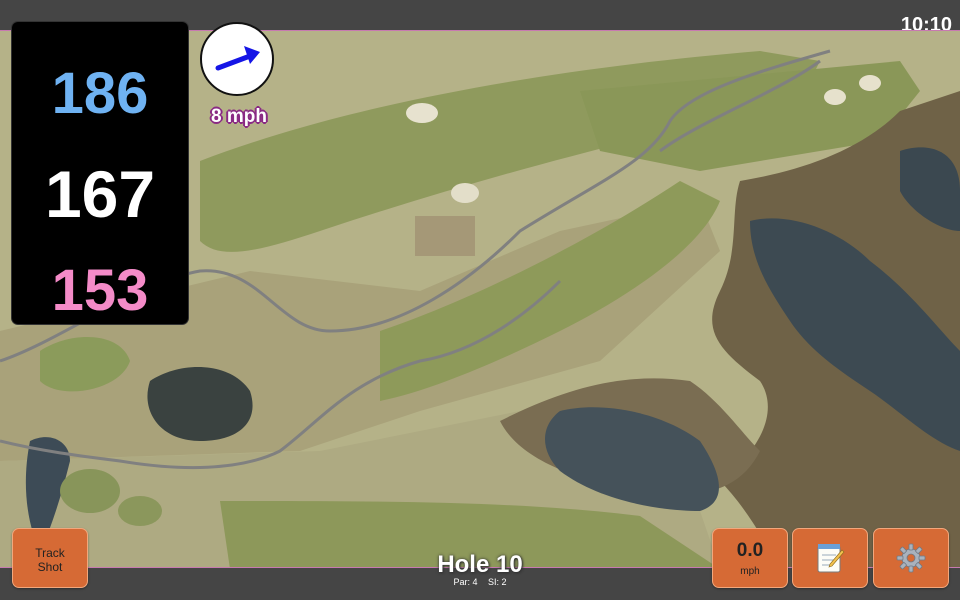  Describe the element at coordinates (480, 564) in the screenshot. I see `hole-title: Hole 10` at that location.